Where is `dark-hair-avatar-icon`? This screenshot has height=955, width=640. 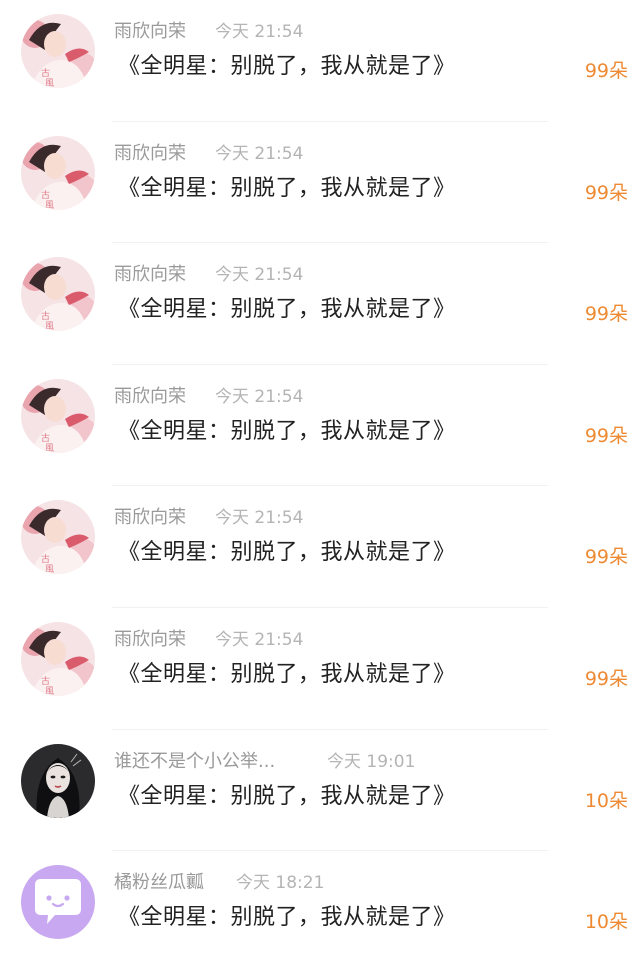 dark-hair-avatar-icon is located at coordinates (58, 780).